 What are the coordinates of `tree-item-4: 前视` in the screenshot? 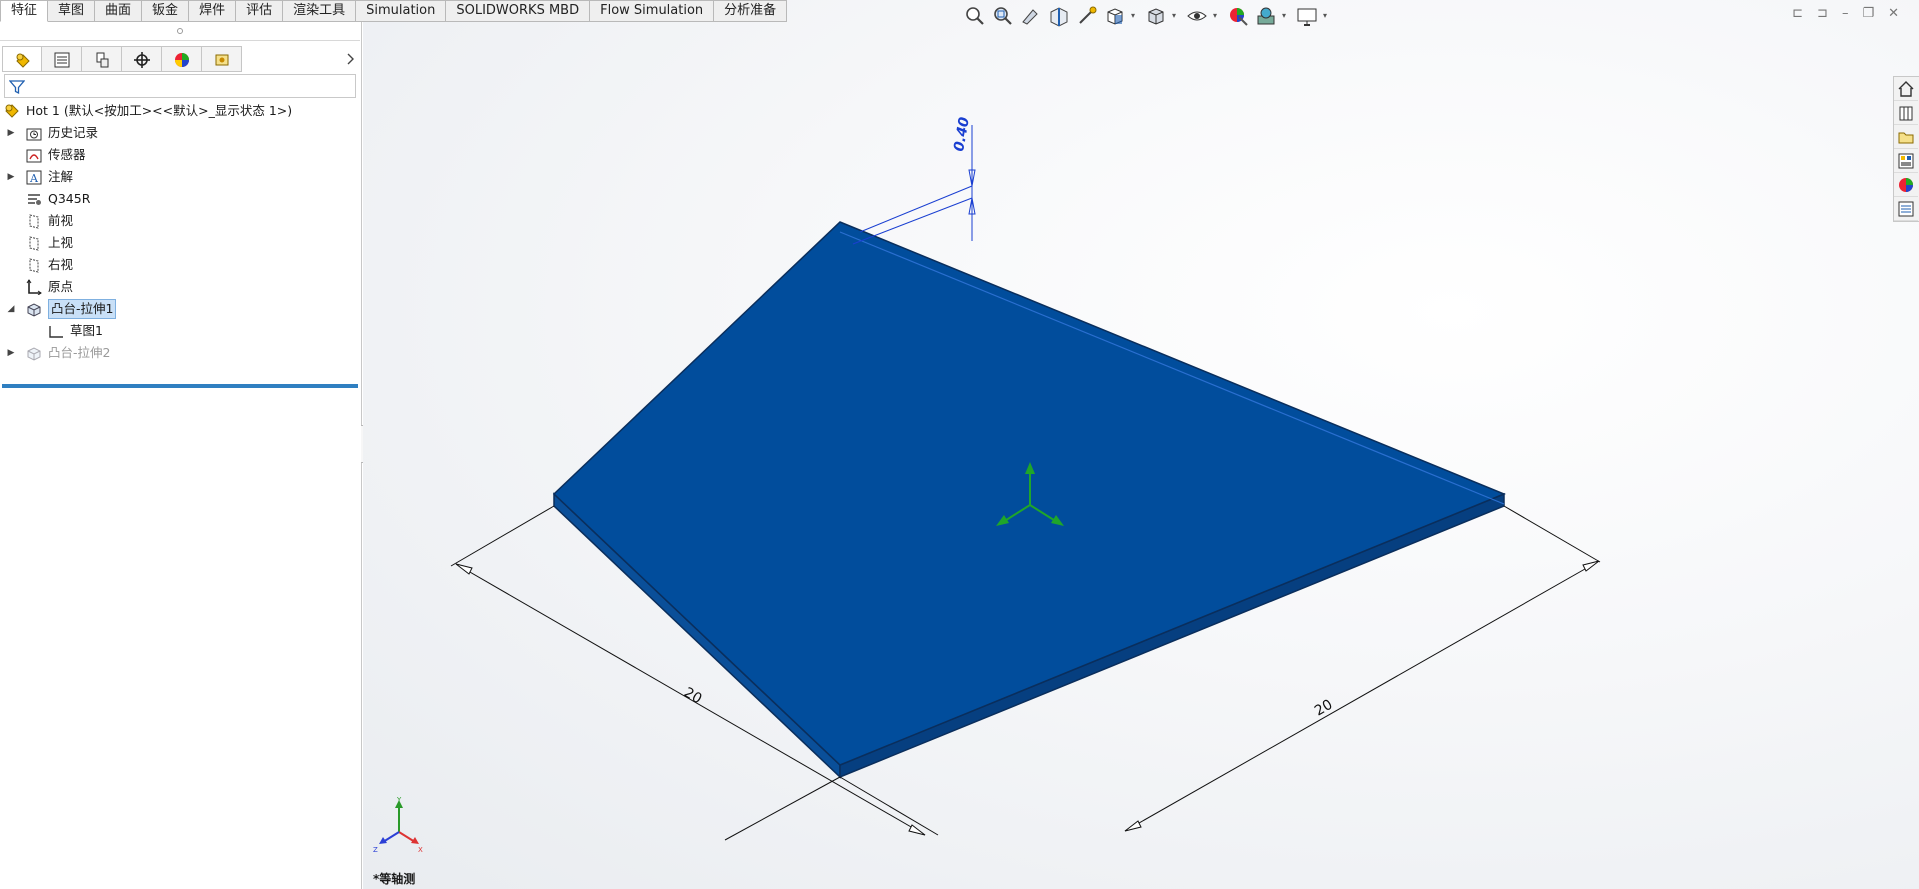 It's located at (180, 221).